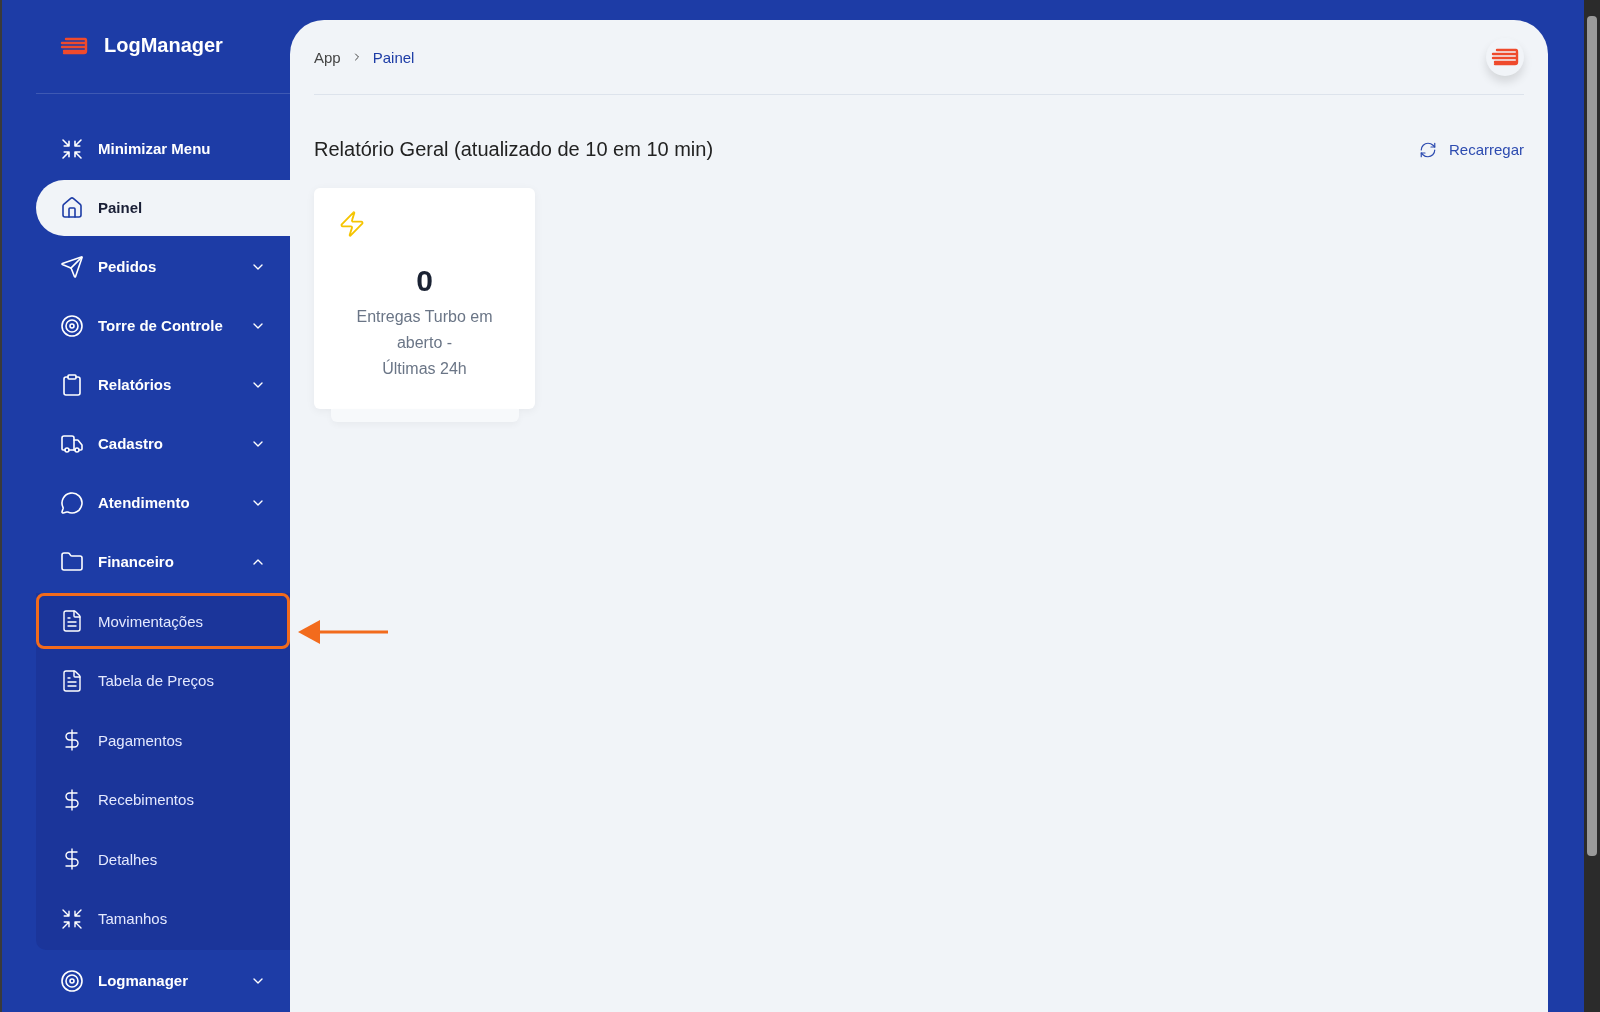 The width and height of the screenshot is (1600, 1012). I want to click on submenu-item: Pagamentos, so click(163, 740).